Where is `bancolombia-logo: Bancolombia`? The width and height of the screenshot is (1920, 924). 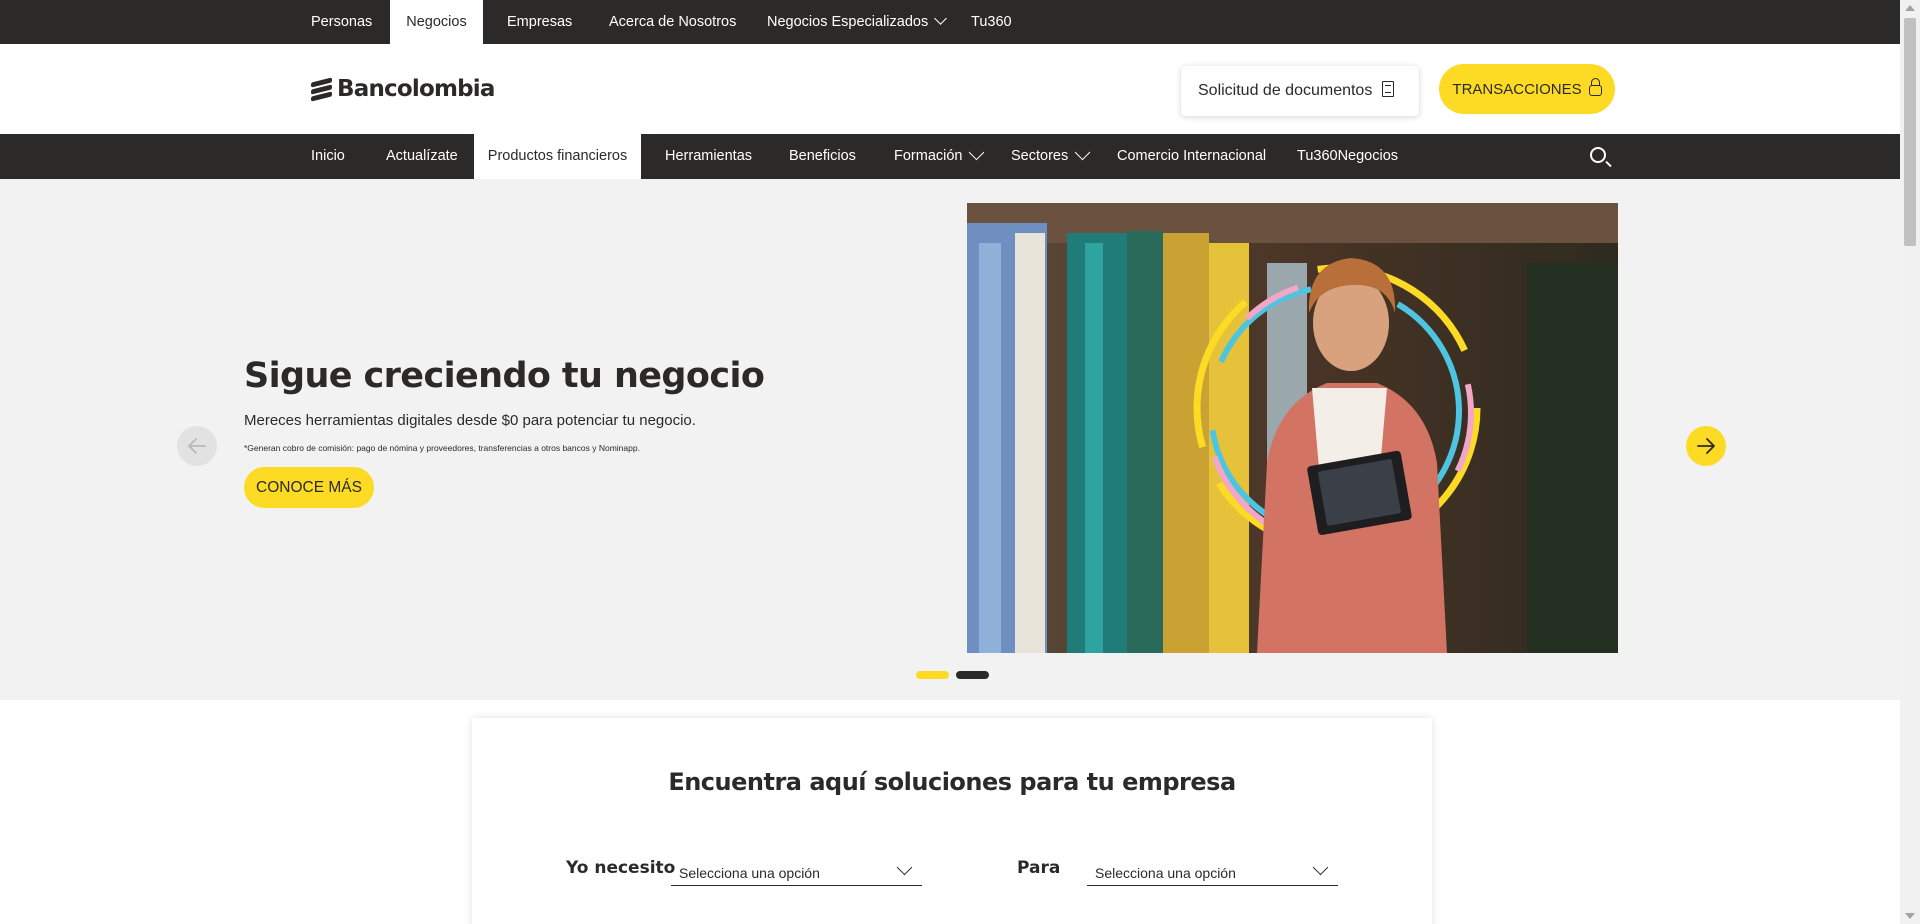
bancolombia-logo: Bancolombia is located at coordinates (403, 89).